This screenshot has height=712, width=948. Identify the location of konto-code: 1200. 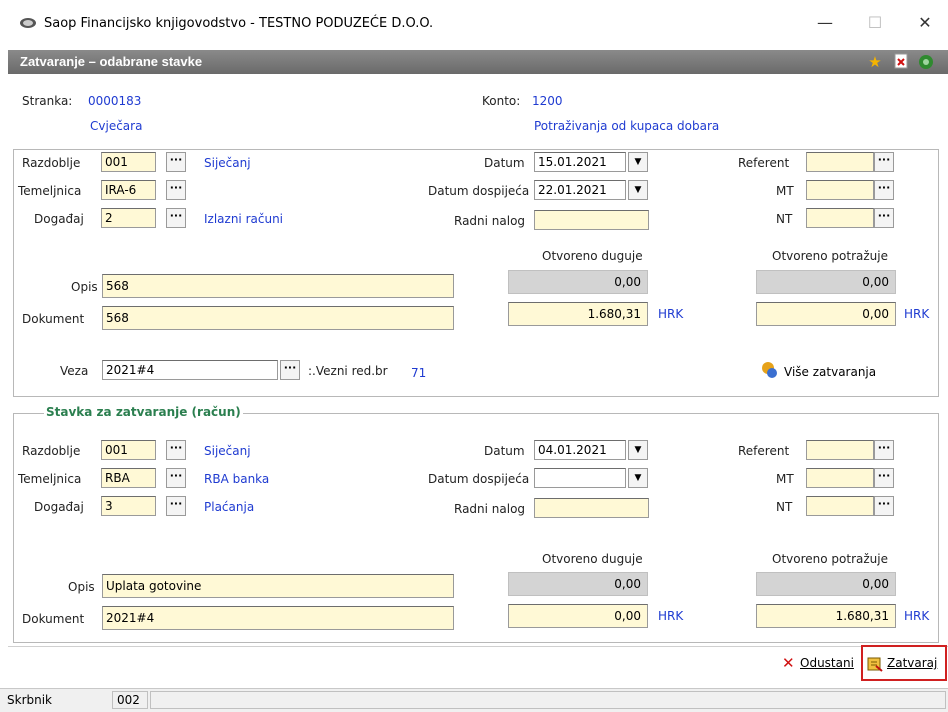
(547, 101).